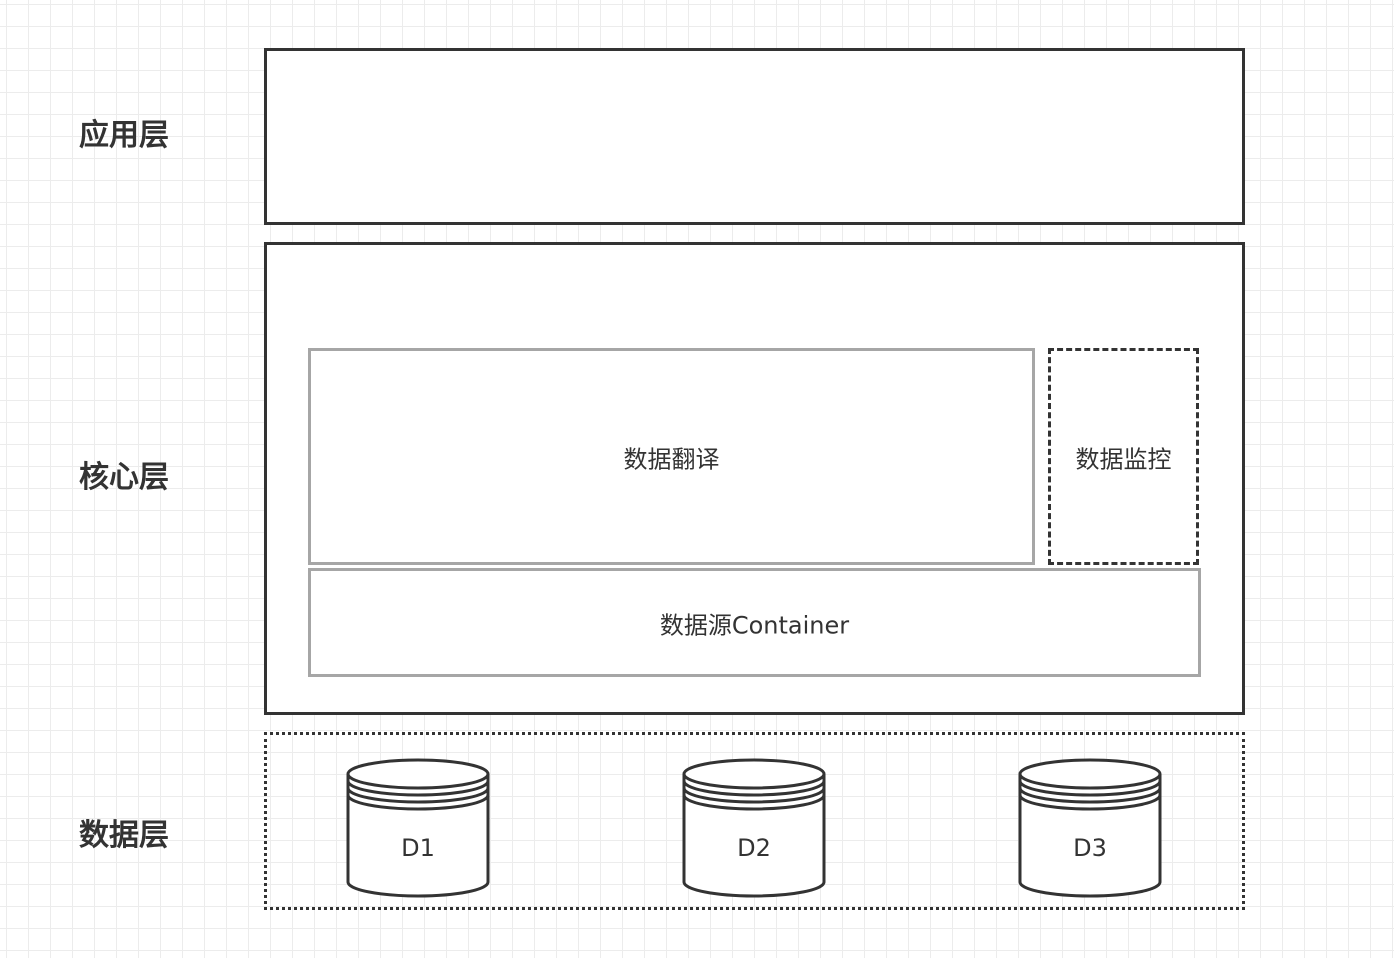 This screenshot has width=1394, height=958. What do you see at coordinates (1123, 459) in the screenshot?
I see `data-monitor-label: 数据监控` at bounding box center [1123, 459].